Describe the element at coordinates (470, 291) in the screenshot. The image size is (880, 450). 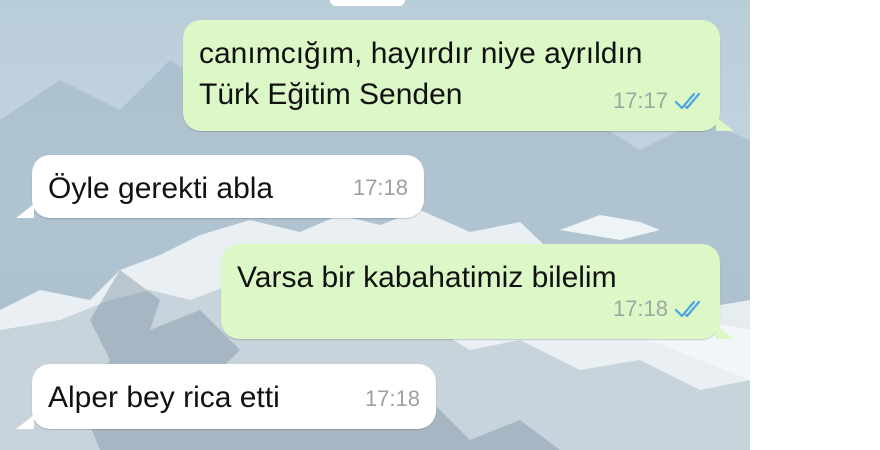
I see `message-bubble-outgoing: Varsa bir kabahatimiz bilelim 17:18` at that location.